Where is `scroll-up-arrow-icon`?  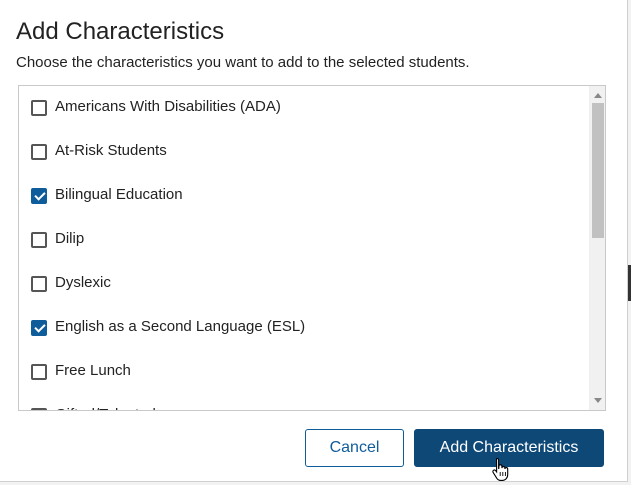
scroll-up-arrow-icon is located at coordinates (598, 95).